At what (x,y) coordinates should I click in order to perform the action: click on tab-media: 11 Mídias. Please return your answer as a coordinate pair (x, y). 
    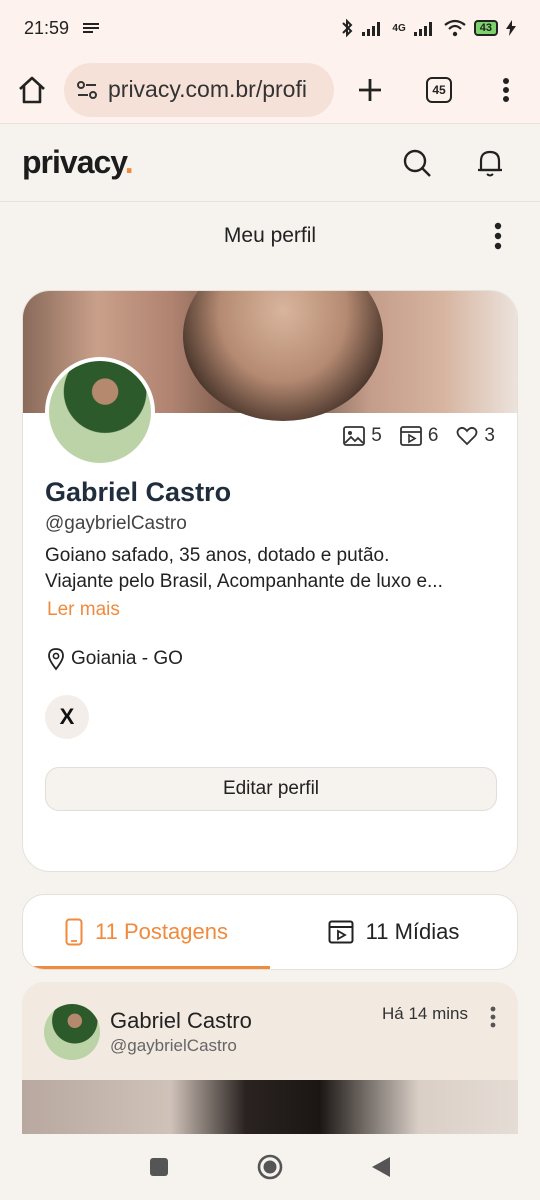
    Looking at the image, I should click on (393, 932).